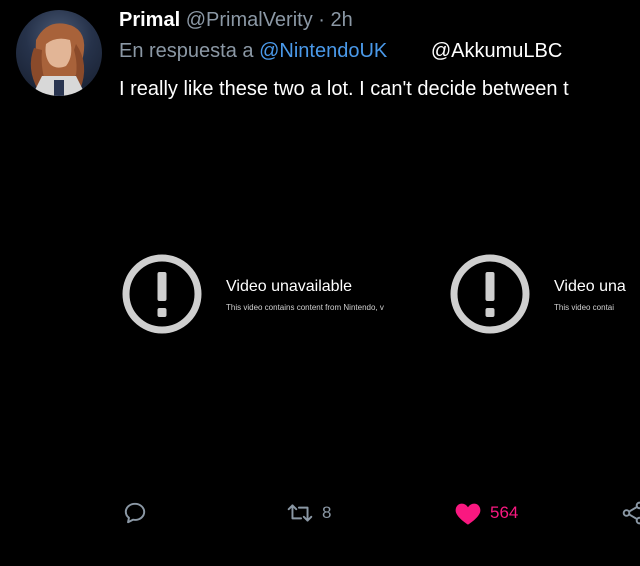  I want to click on video-unavailable-title: Video unavailable, so click(289, 286).